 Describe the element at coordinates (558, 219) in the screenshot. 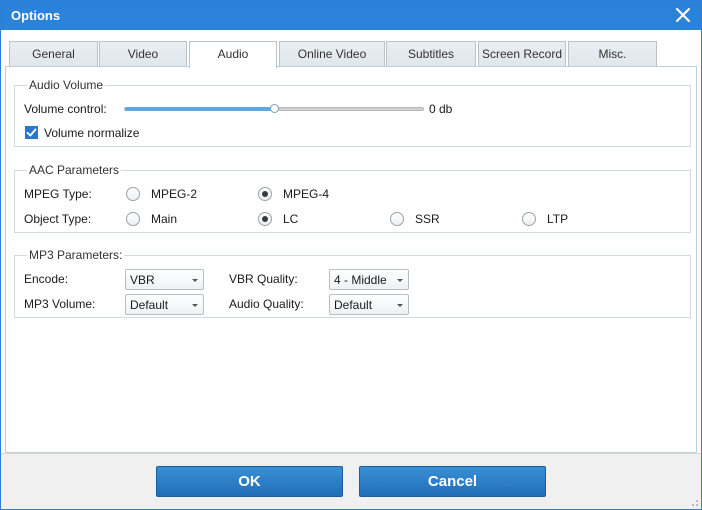

I see `ltp-label: LTP` at that location.